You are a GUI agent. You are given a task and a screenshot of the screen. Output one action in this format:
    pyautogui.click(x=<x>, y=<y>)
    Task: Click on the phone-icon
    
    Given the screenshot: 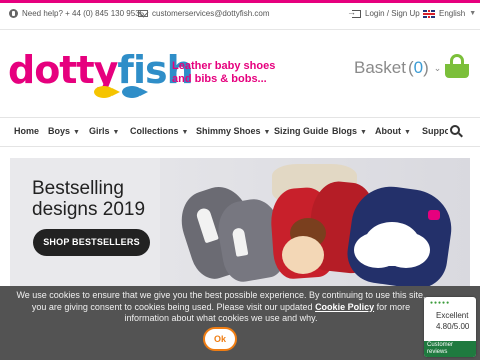 What is the action you would take?
    pyautogui.click(x=13, y=13)
    